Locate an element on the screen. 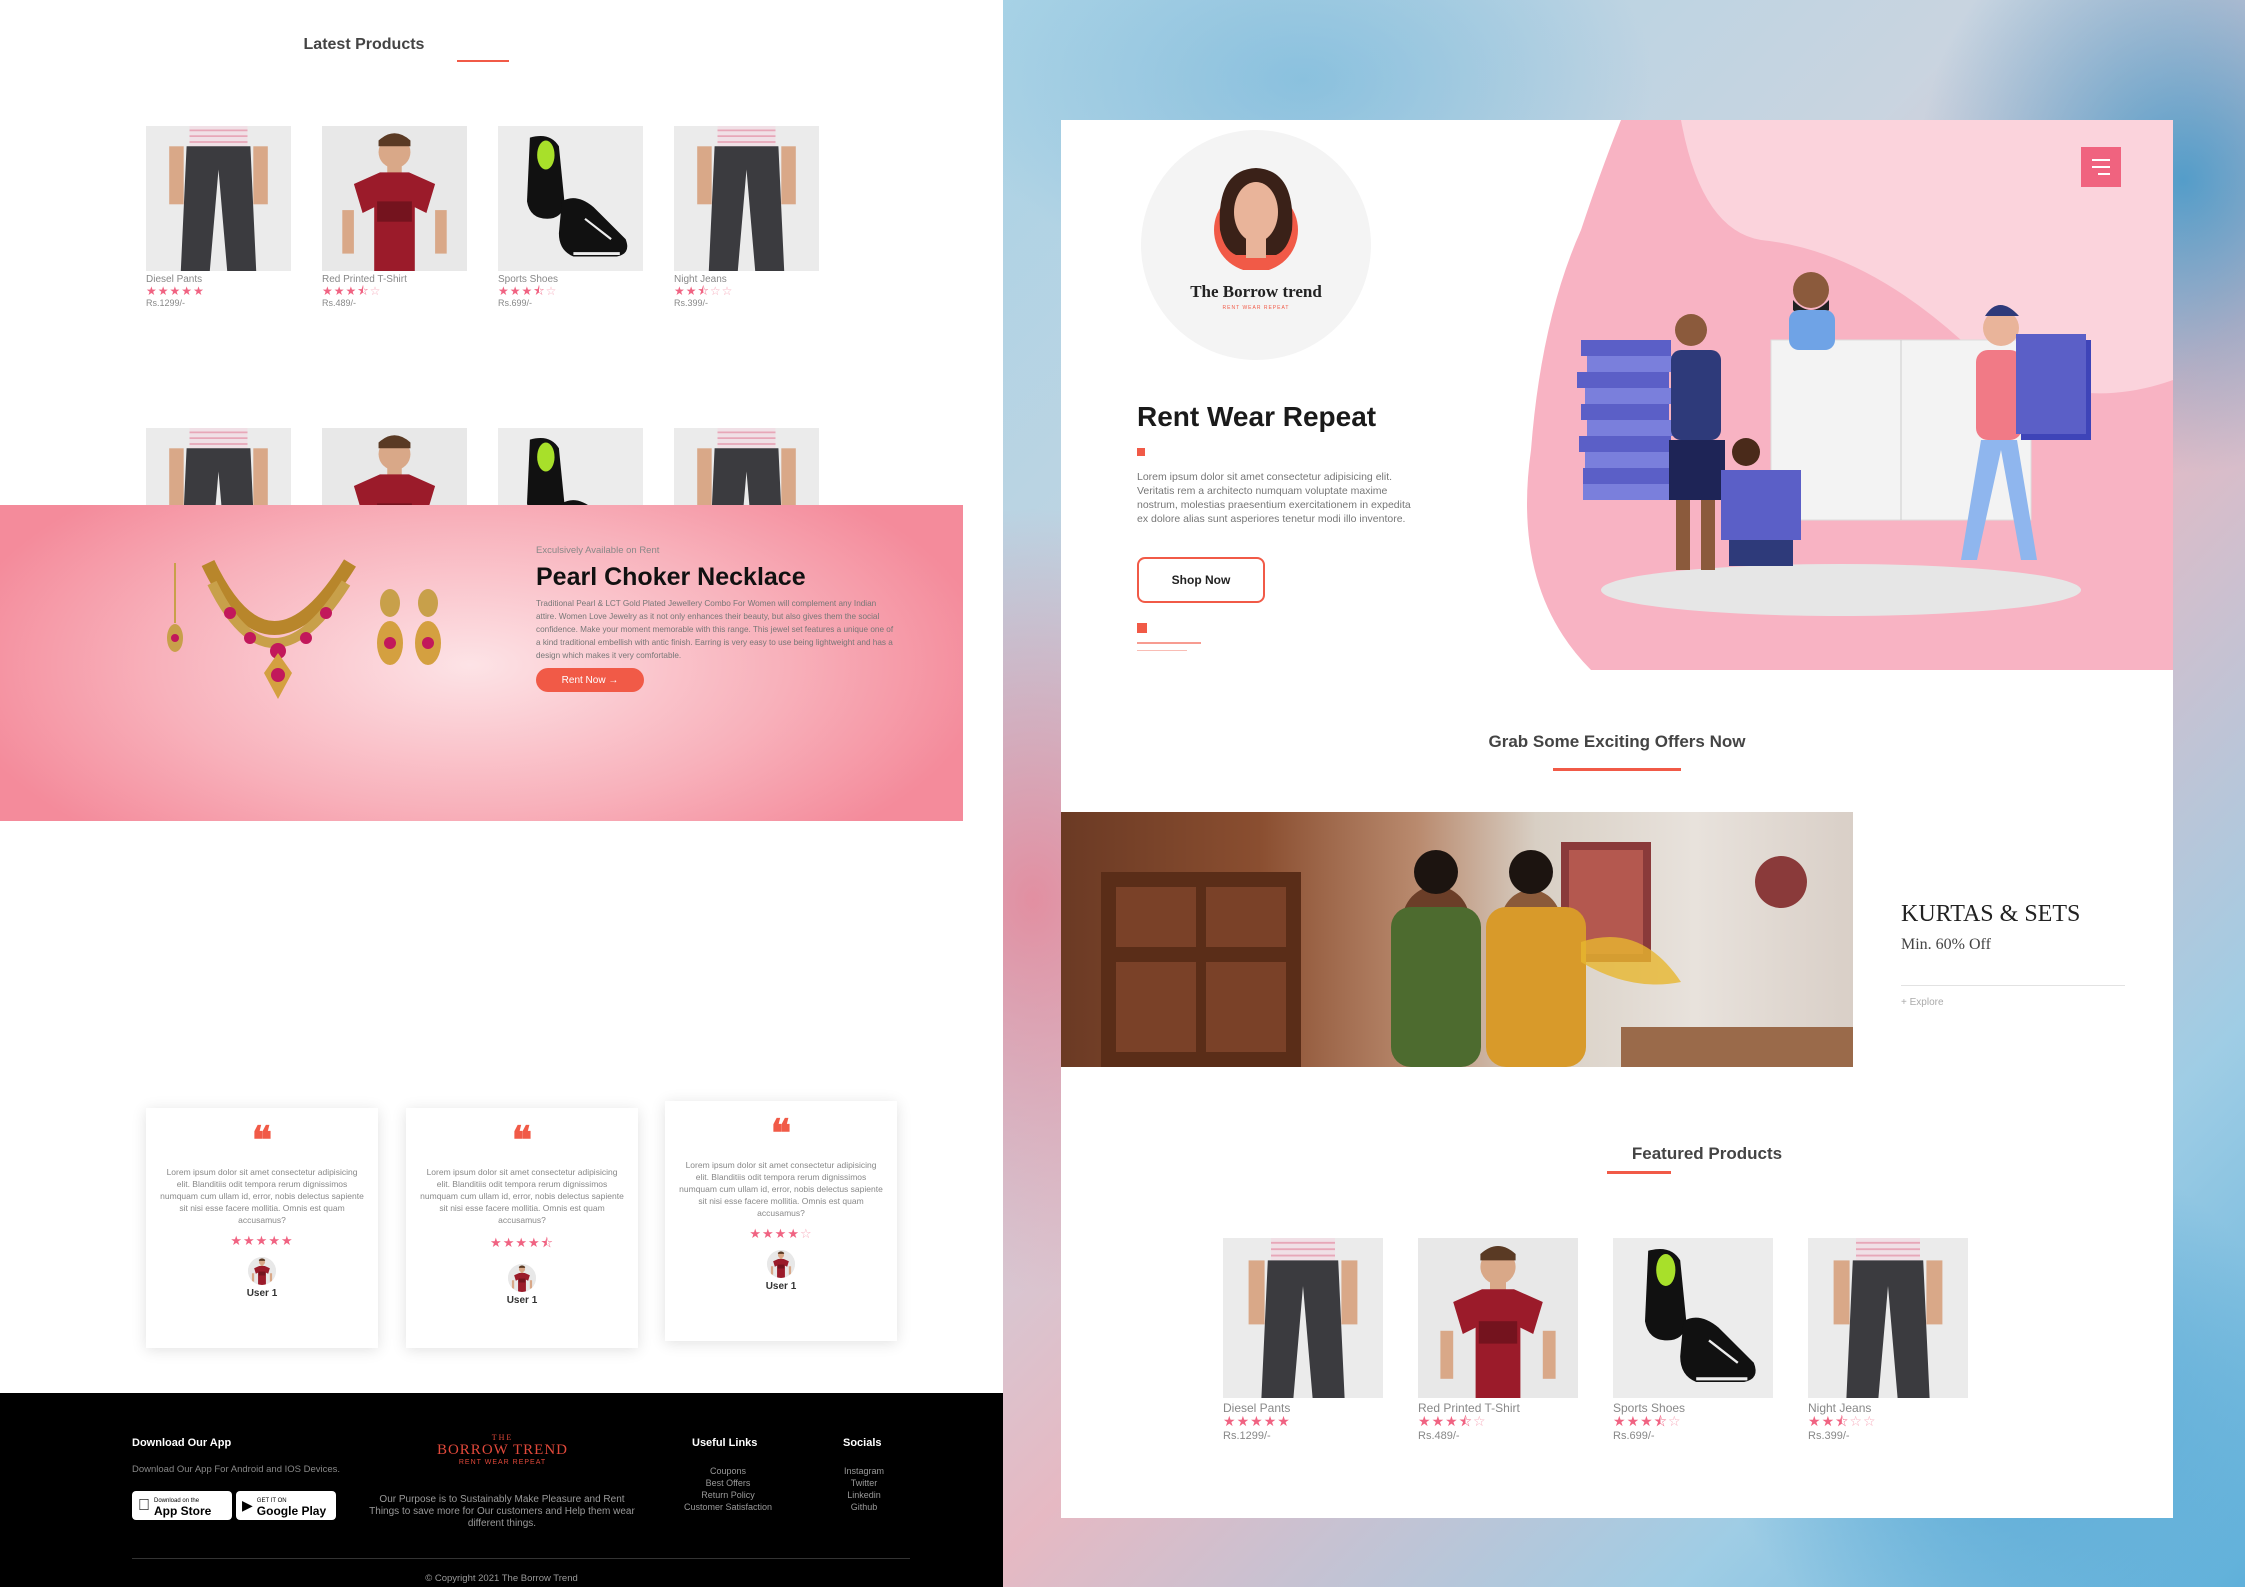 This screenshot has height=1587, width=2245. testimonial-rating: ★★★★☆ is located at coordinates (781, 1234).